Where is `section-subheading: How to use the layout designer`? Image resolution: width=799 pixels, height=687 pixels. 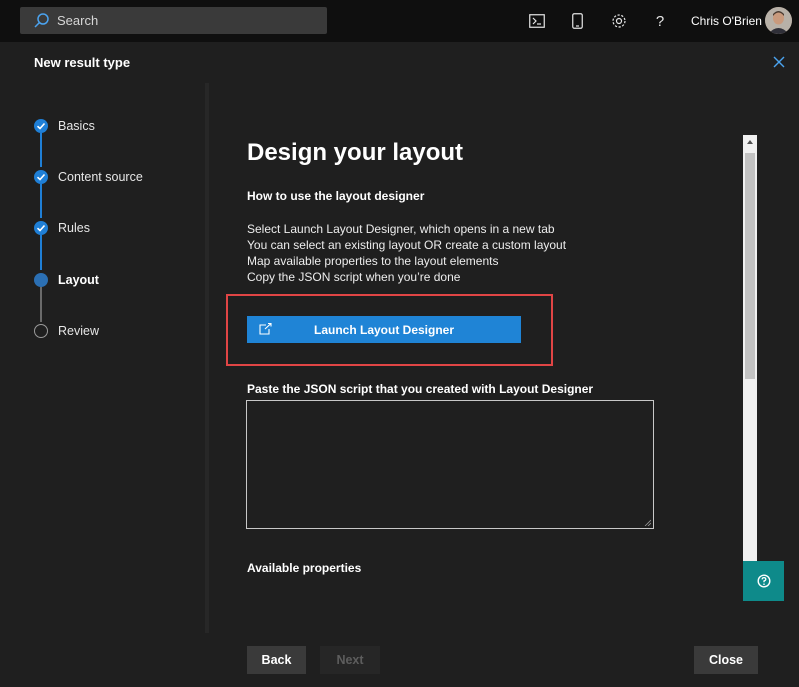 section-subheading: How to use the layout designer is located at coordinates (336, 196).